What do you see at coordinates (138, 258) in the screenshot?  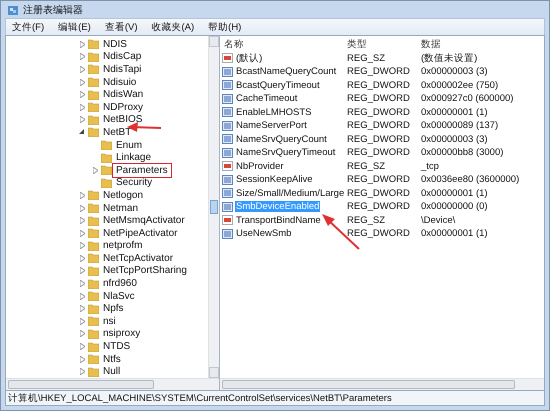 I see `tree-item: NetTcpActivator` at bounding box center [138, 258].